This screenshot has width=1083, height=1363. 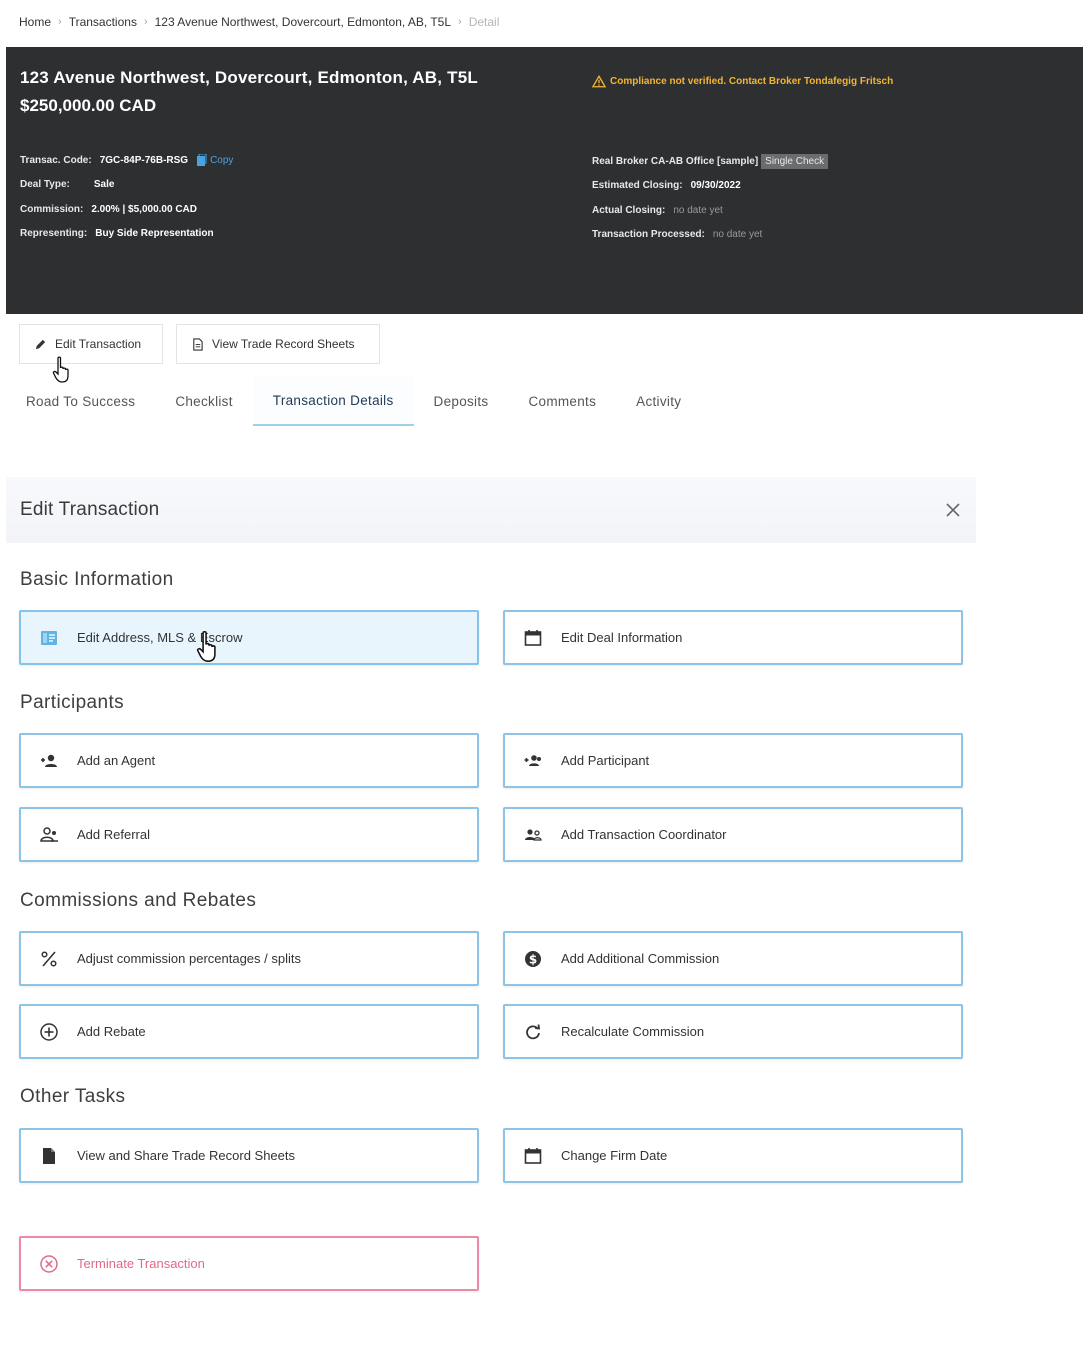 I want to click on add-referral-button: Add Referral, so click(x=249, y=834).